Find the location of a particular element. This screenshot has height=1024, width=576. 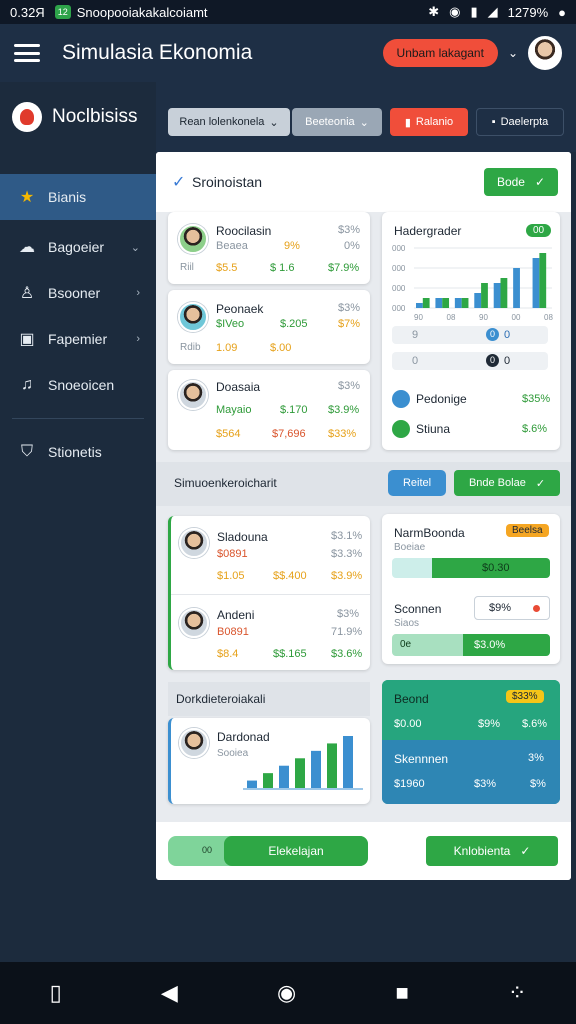

stat-sub: Mayaio is located at coordinates (234, 410).